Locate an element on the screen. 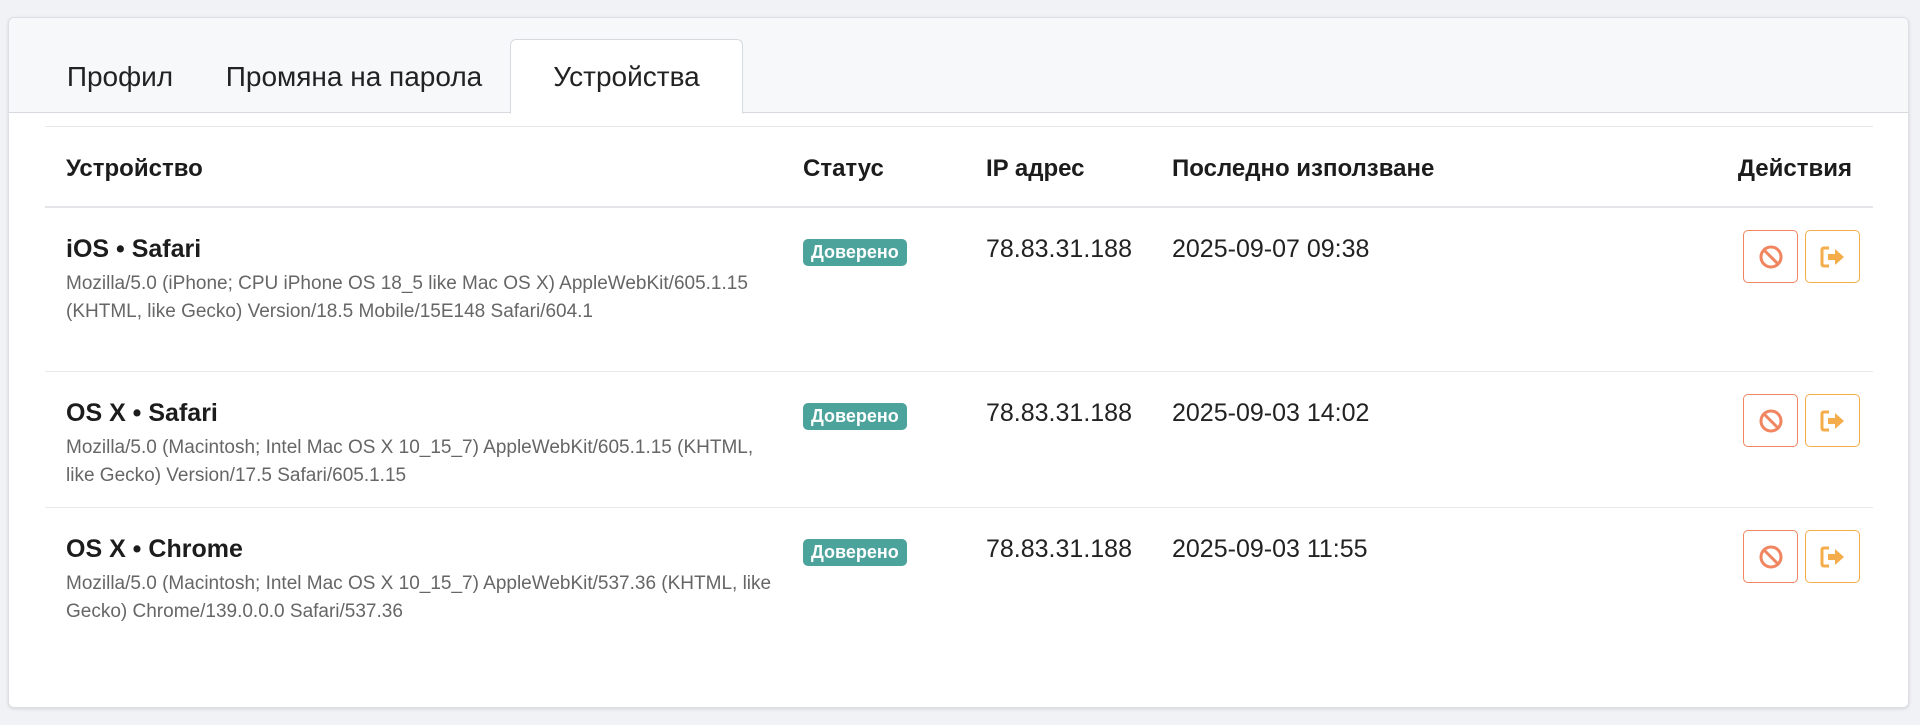 The image size is (1920, 725). device-name: OS X • Chrome is located at coordinates (154, 549).